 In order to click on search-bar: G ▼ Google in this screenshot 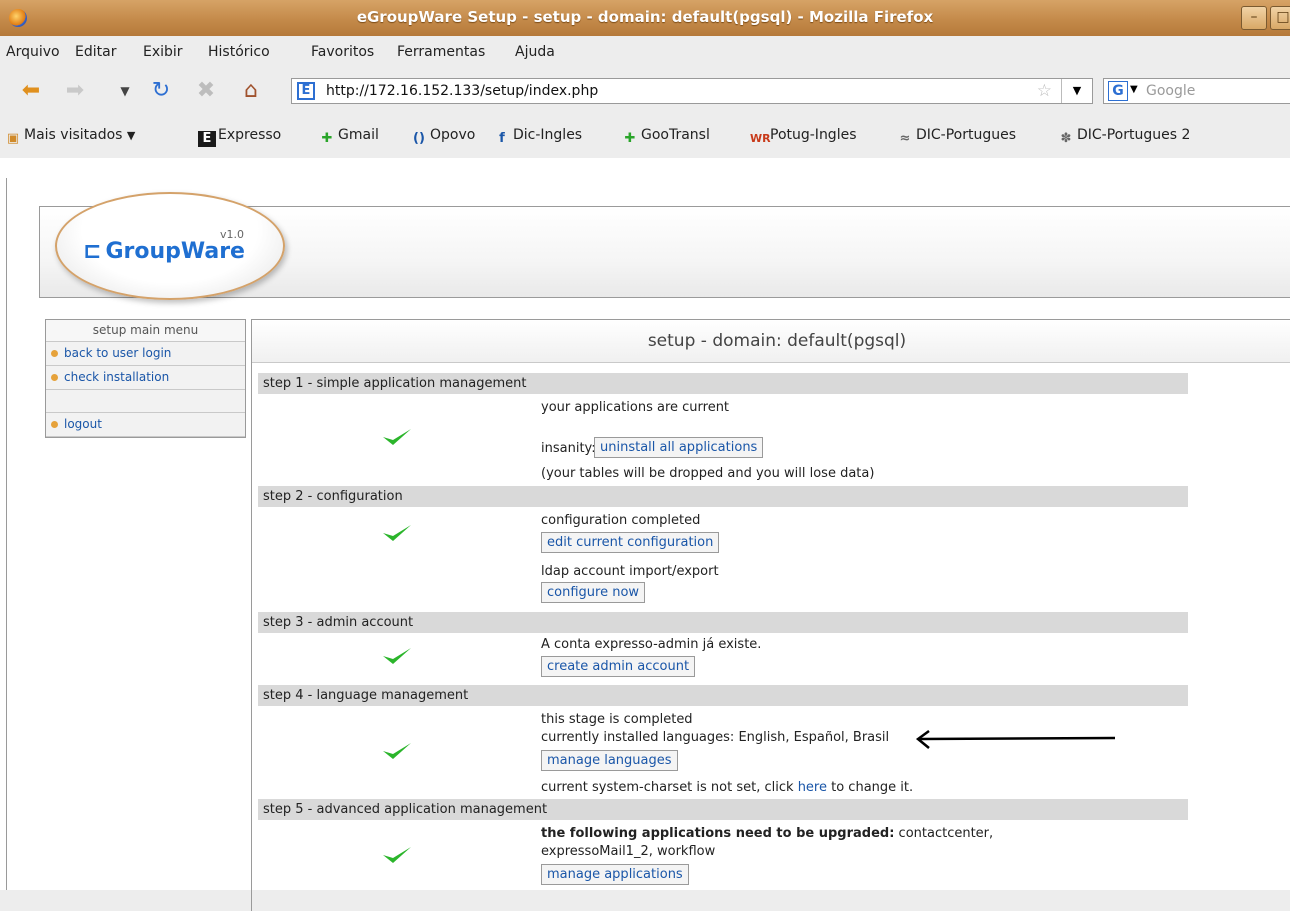, I will do `click(1196, 91)`.